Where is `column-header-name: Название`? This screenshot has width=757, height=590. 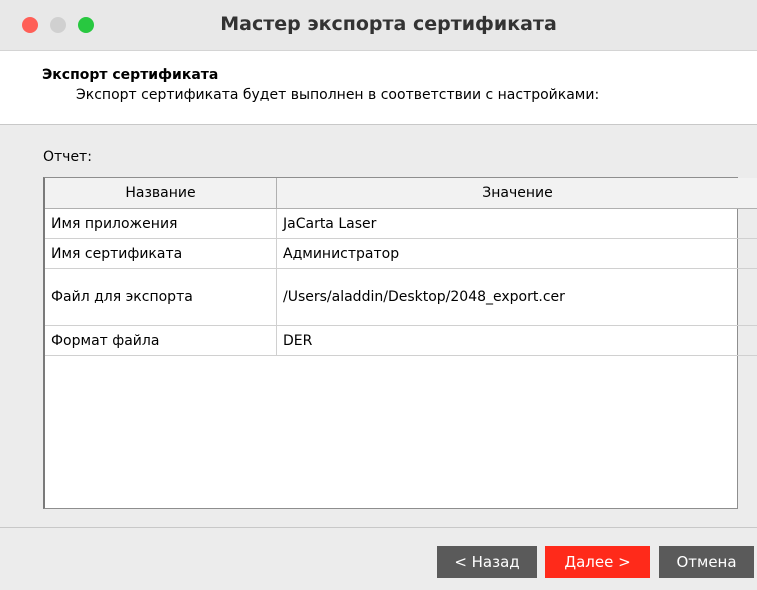 column-header-name: Название is located at coordinates (161, 193).